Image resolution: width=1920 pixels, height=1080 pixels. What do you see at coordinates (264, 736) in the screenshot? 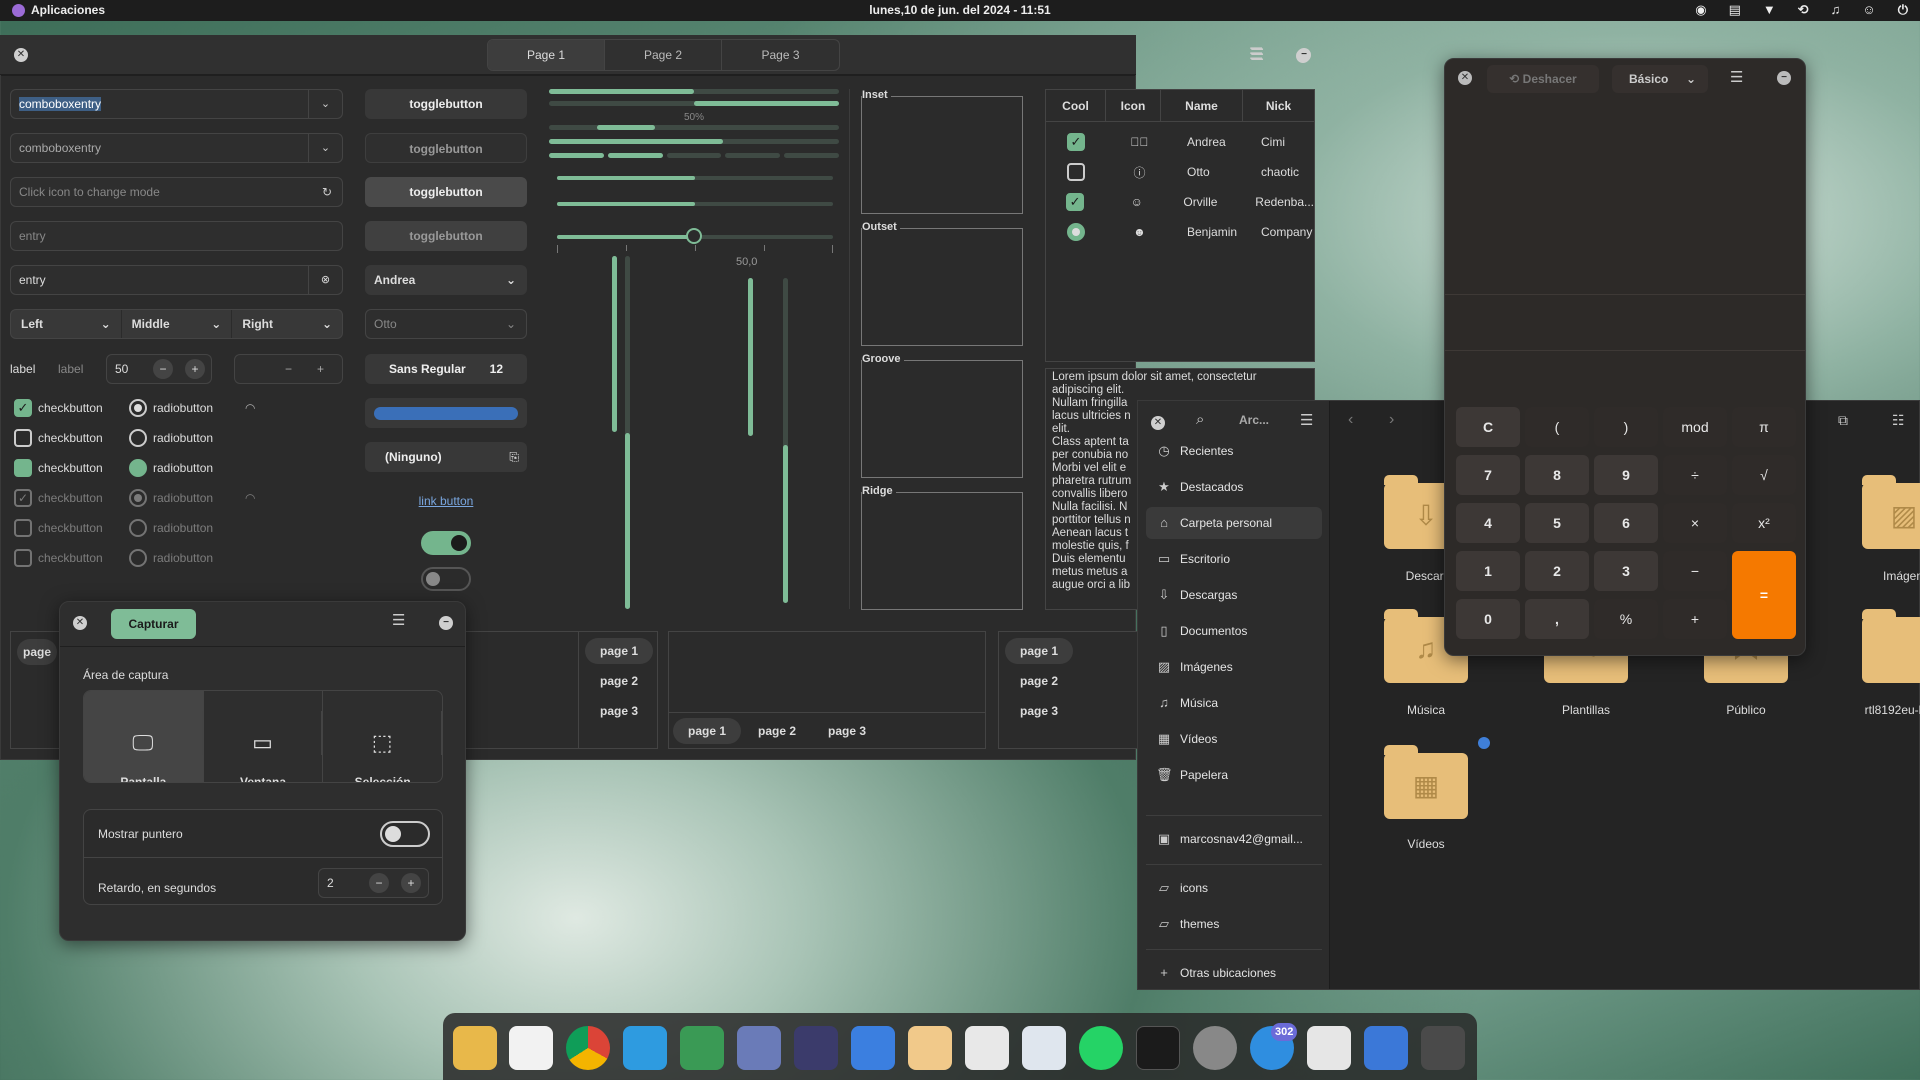
I see `mode-window-button: ▭ Ventana` at bounding box center [264, 736].